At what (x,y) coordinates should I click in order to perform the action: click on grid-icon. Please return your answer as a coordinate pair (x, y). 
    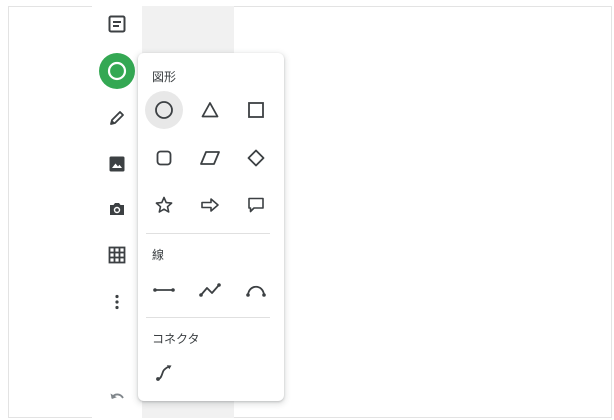
    Looking at the image, I should click on (117, 255).